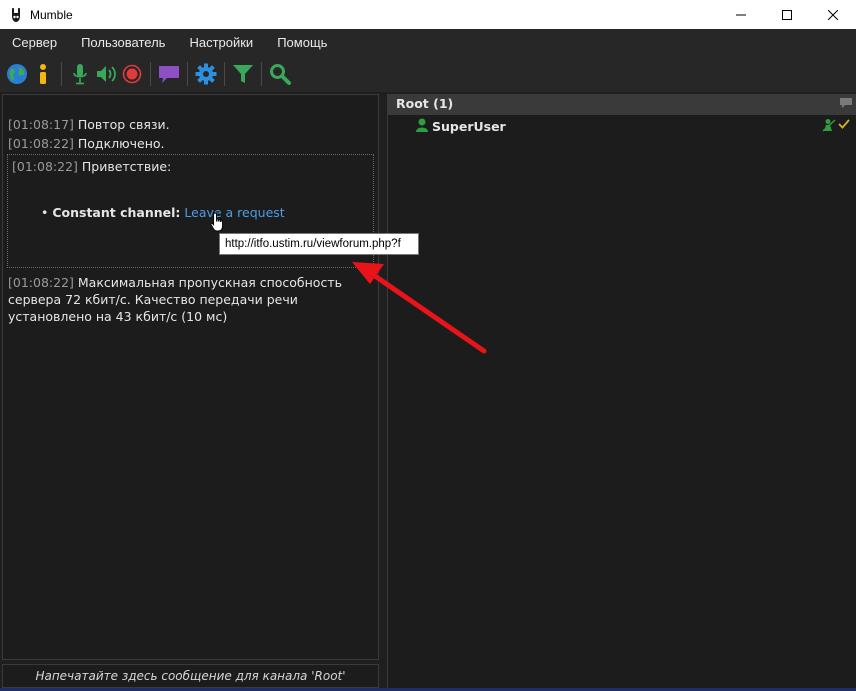 This screenshot has width=856, height=691. What do you see at coordinates (34, 42) in the screenshot?
I see `menu-server: Сервер` at bounding box center [34, 42].